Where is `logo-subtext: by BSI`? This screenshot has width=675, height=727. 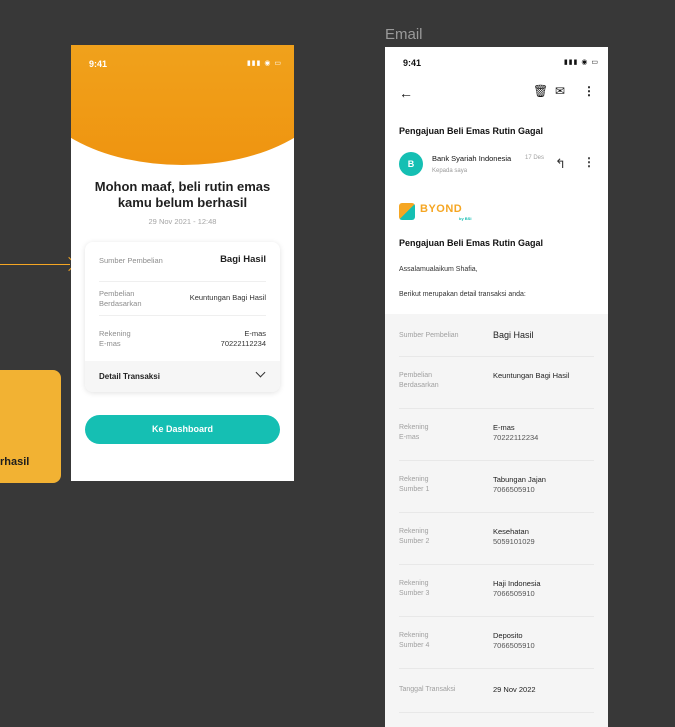
logo-subtext: by BSI is located at coordinates (465, 218).